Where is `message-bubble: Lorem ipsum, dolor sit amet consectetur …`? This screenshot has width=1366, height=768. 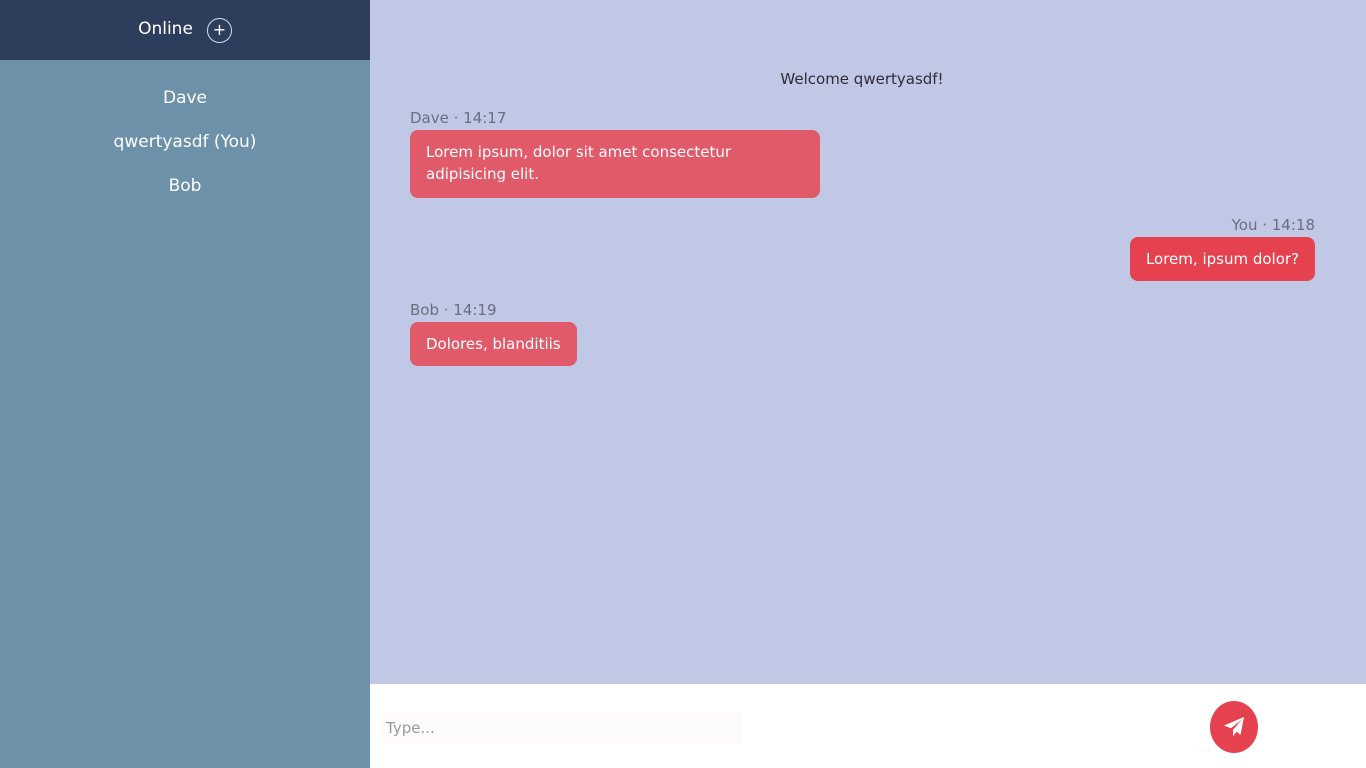 message-bubble: Lorem ipsum, dolor sit amet consectetur … is located at coordinates (615, 164).